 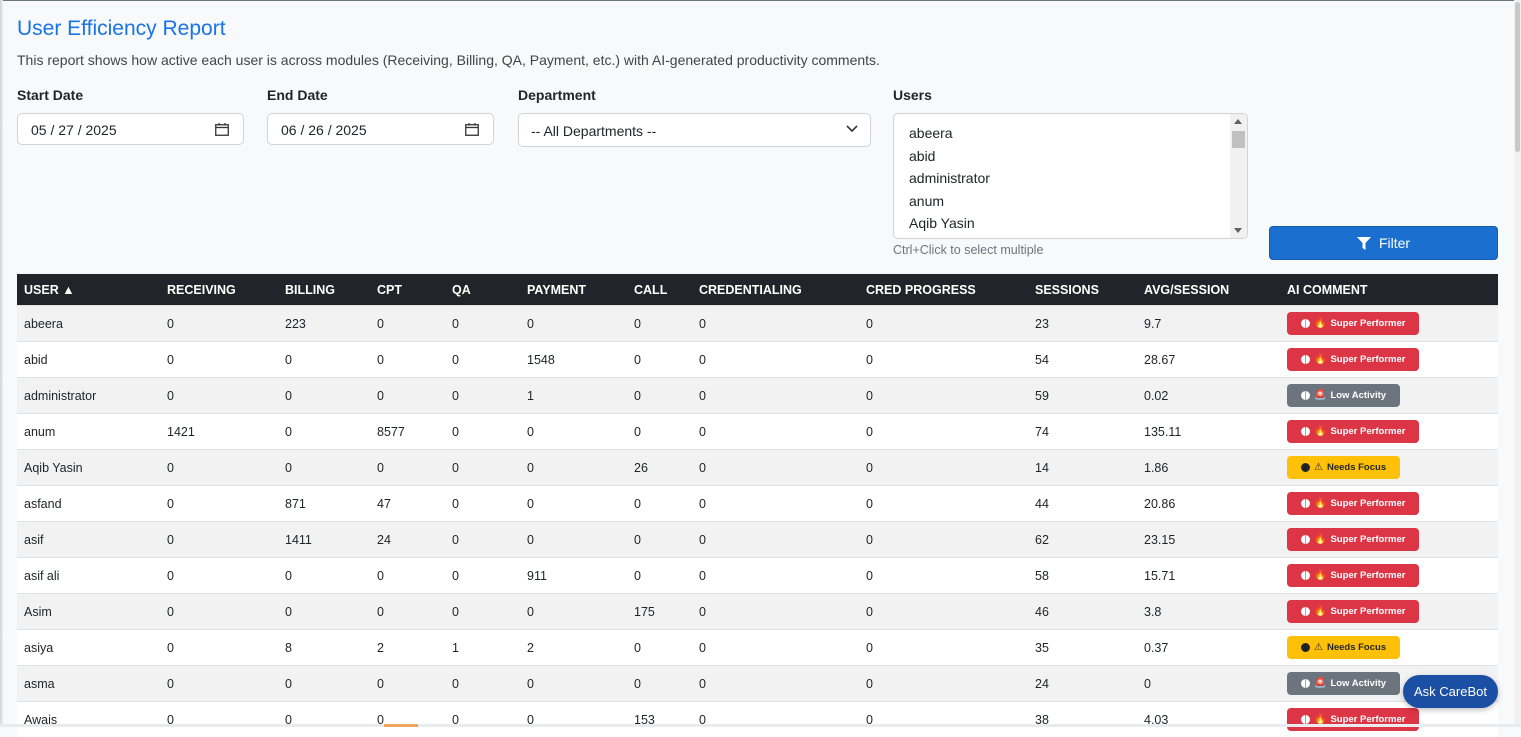 I want to click on users-scrollbar, so click(x=1238, y=176).